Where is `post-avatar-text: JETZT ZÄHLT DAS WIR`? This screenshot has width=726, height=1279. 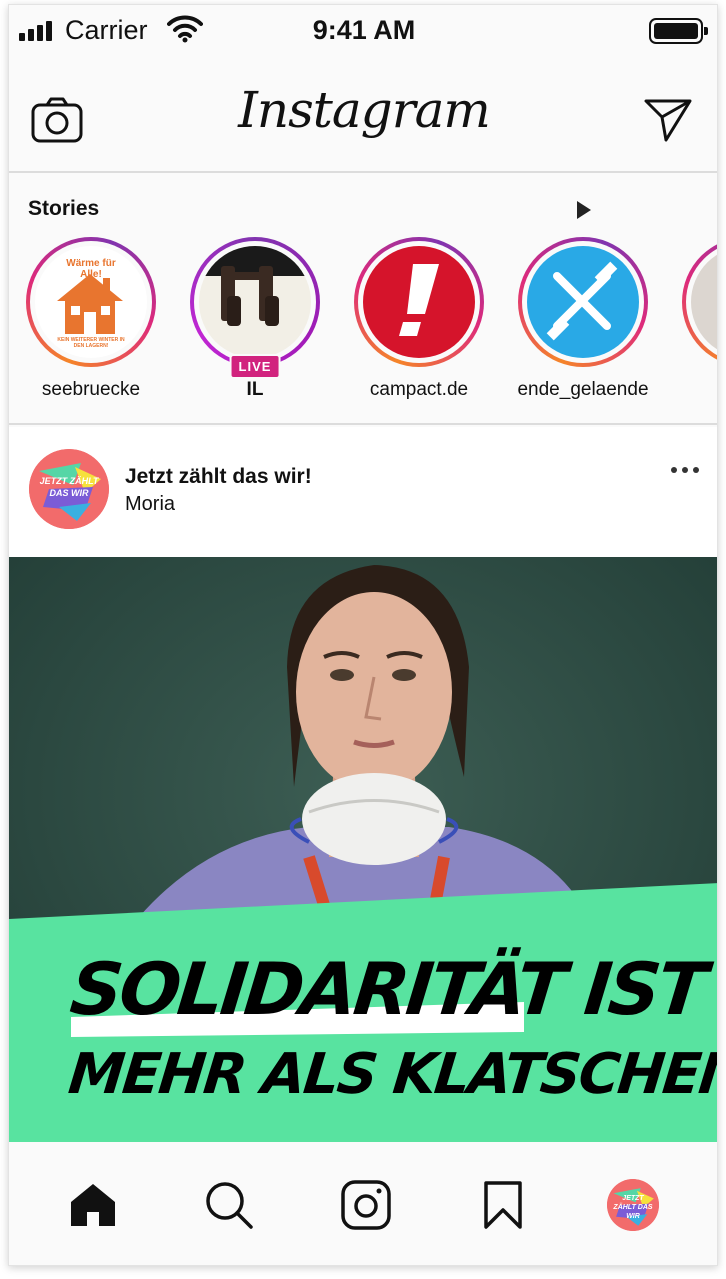
post-avatar-text: JETZT ZÄHLT DAS WIR is located at coordinates (69, 487).